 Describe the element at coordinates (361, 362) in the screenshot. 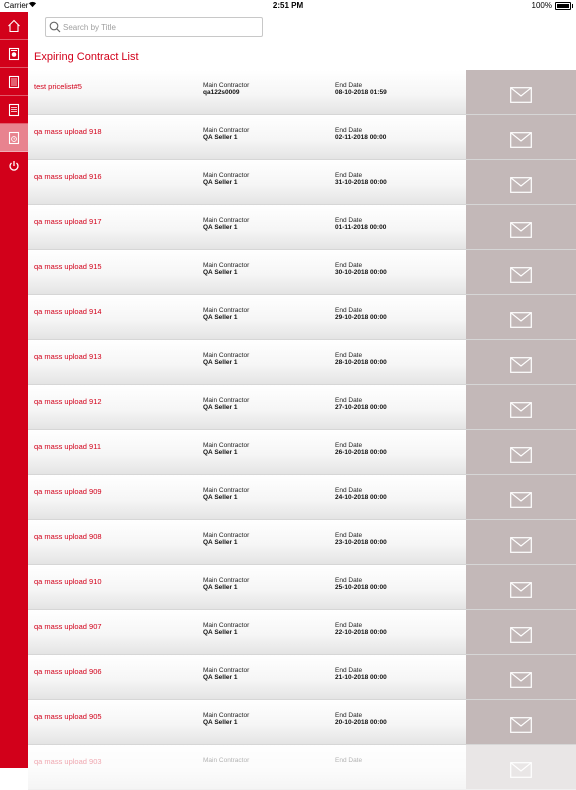

I see `end-date-value: 28-10-2018 00:00` at that location.